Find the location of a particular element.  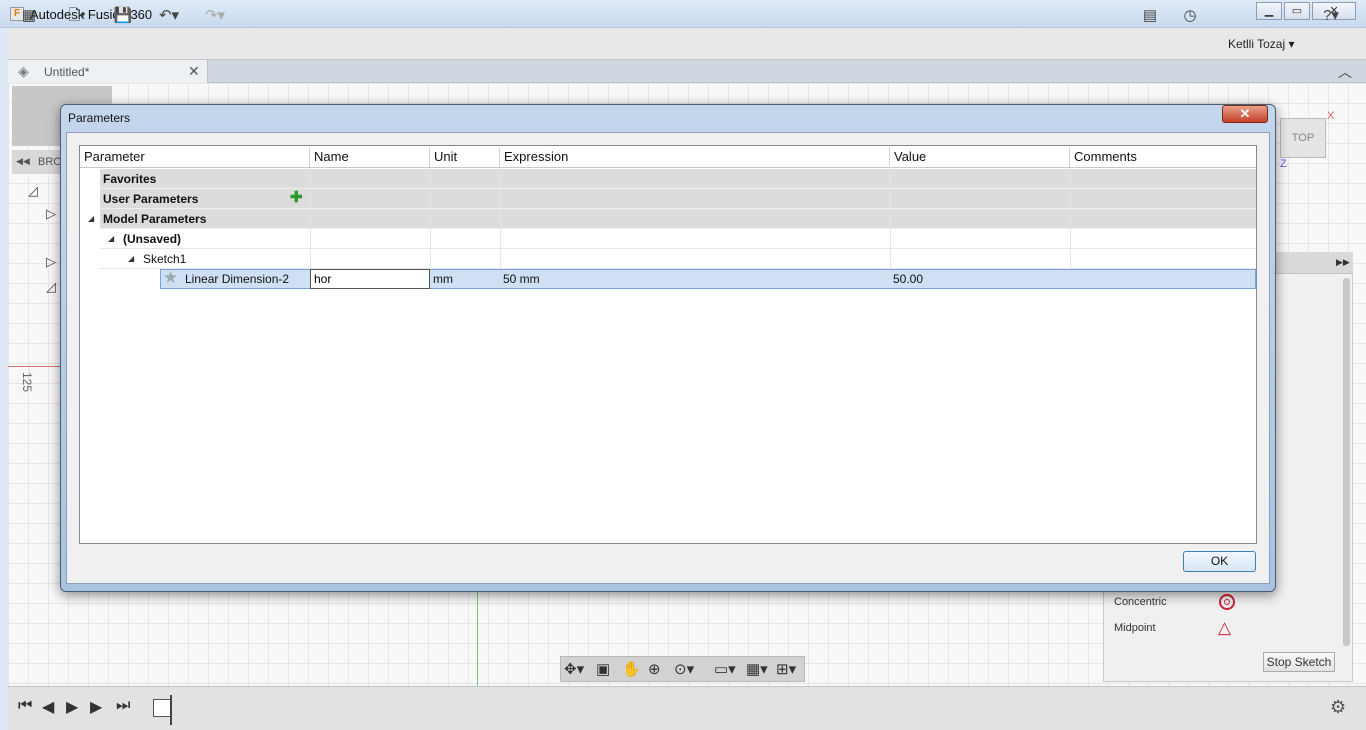

parameter-name-input is located at coordinates (370, 279).